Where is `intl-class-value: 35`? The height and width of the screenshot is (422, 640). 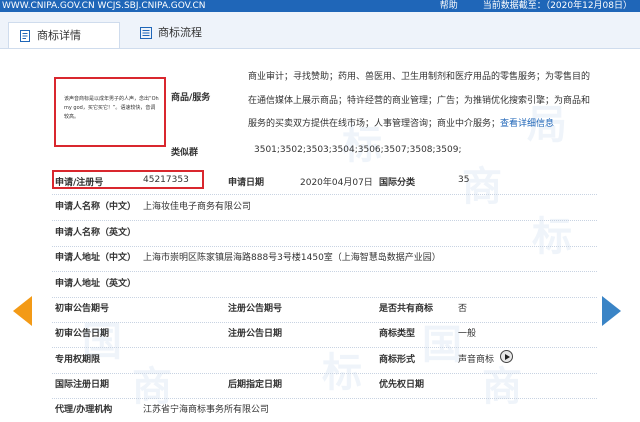 intl-class-value: 35 is located at coordinates (464, 180).